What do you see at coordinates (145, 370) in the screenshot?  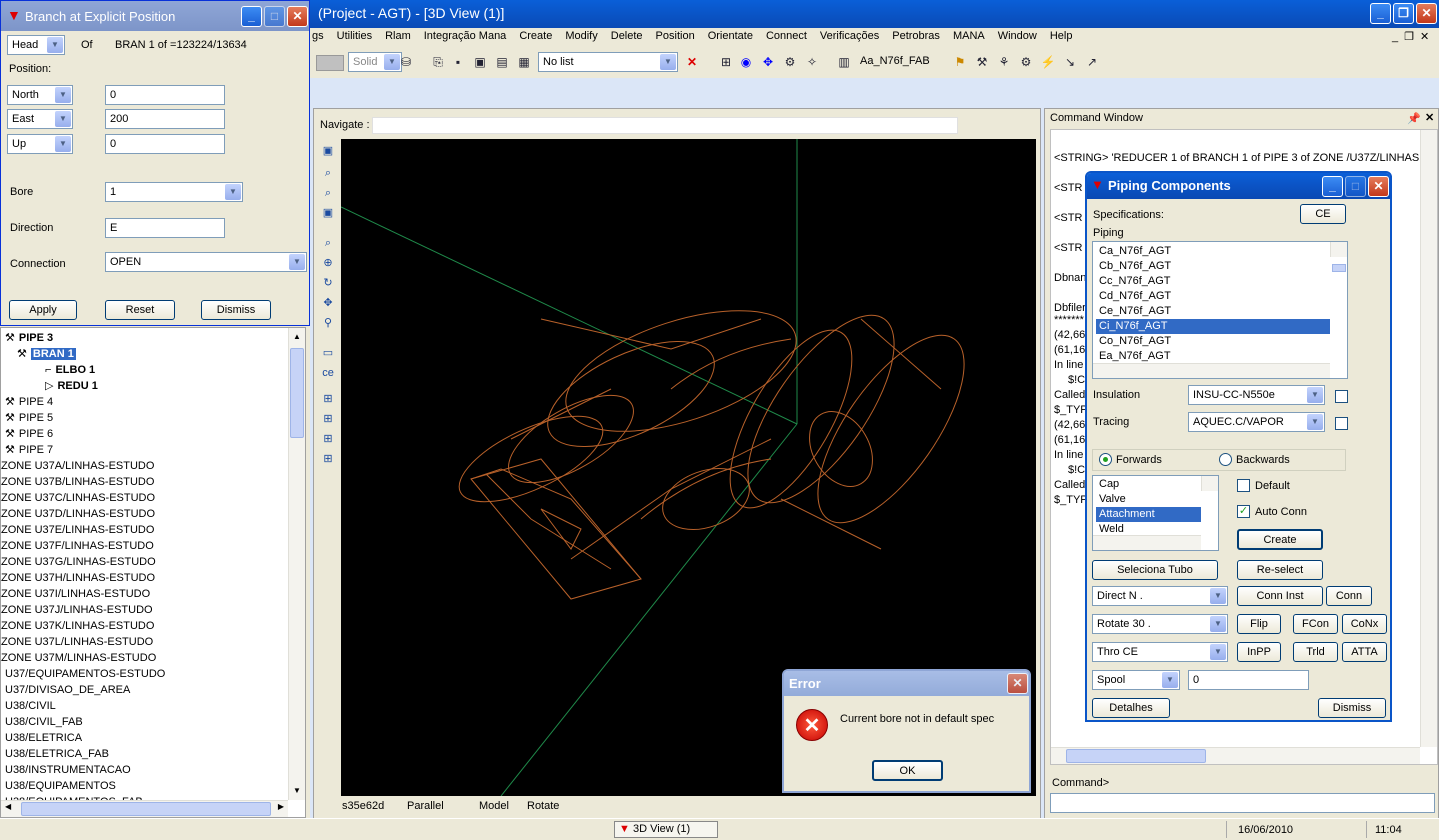 I see `tree-item: ⌐ ELBO 1` at bounding box center [145, 370].